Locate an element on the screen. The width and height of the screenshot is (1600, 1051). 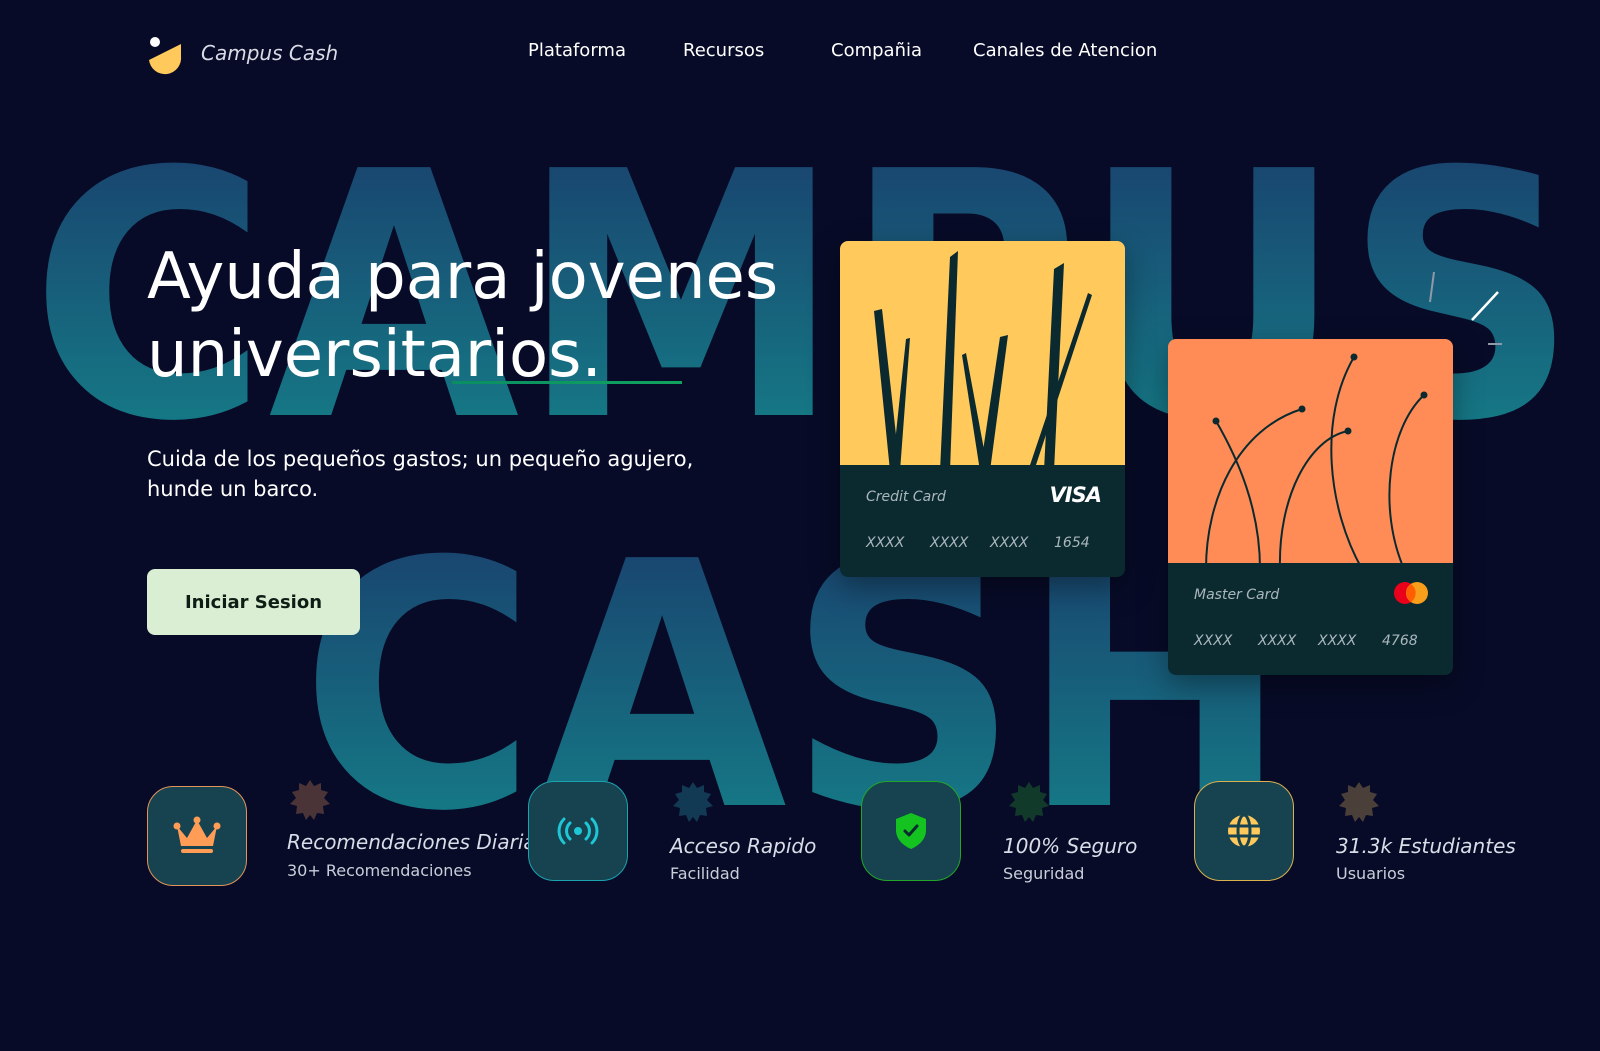
stat-title: 100% Seguro is located at coordinates (1070, 846).